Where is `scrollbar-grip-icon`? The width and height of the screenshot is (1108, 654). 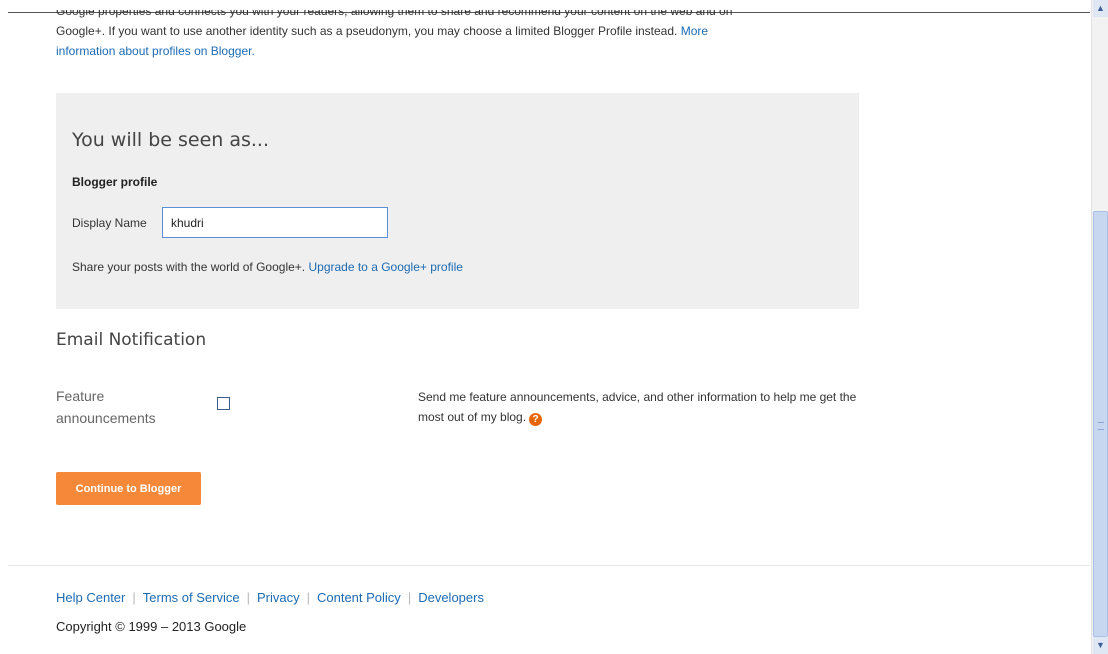 scrollbar-grip-icon is located at coordinates (1101, 426).